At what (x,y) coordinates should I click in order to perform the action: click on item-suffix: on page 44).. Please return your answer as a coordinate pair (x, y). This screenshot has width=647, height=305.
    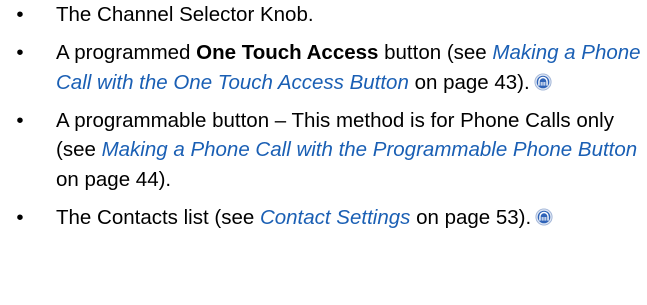
    Looking at the image, I should click on (114, 179).